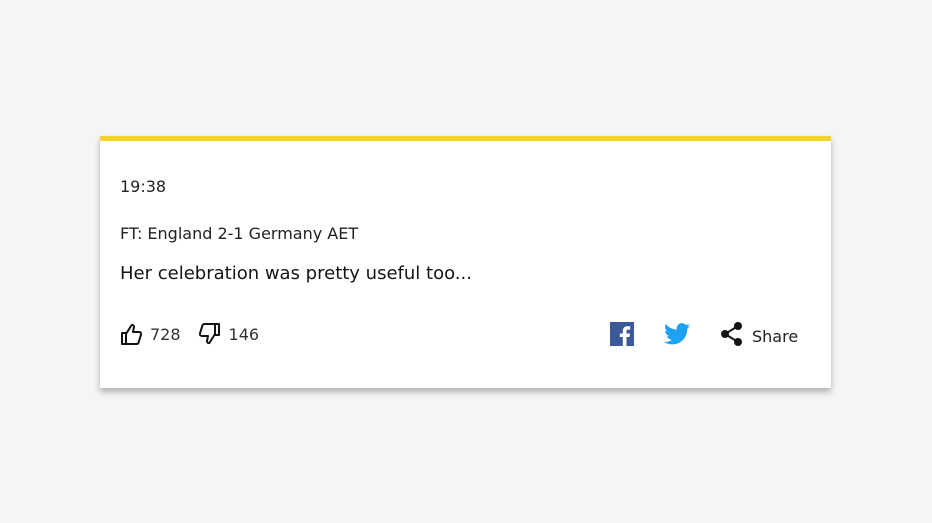 This screenshot has height=523, width=932. What do you see at coordinates (244, 334) in the screenshot?
I see `dislike-count: 146` at bounding box center [244, 334].